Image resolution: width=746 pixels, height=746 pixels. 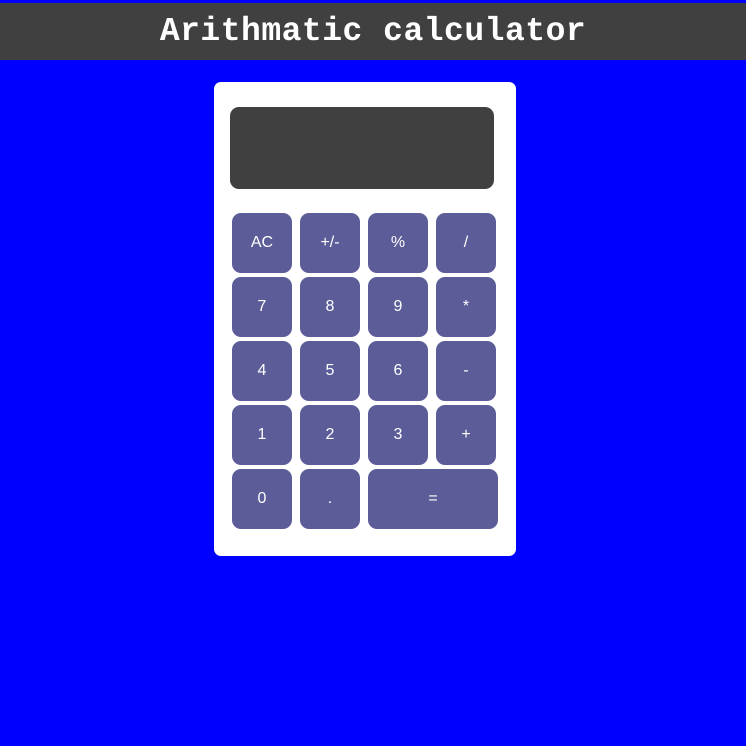 What do you see at coordinates (398, 243) in the screenshot?
I see `percent-button: %` at bounding box center [398, 243].